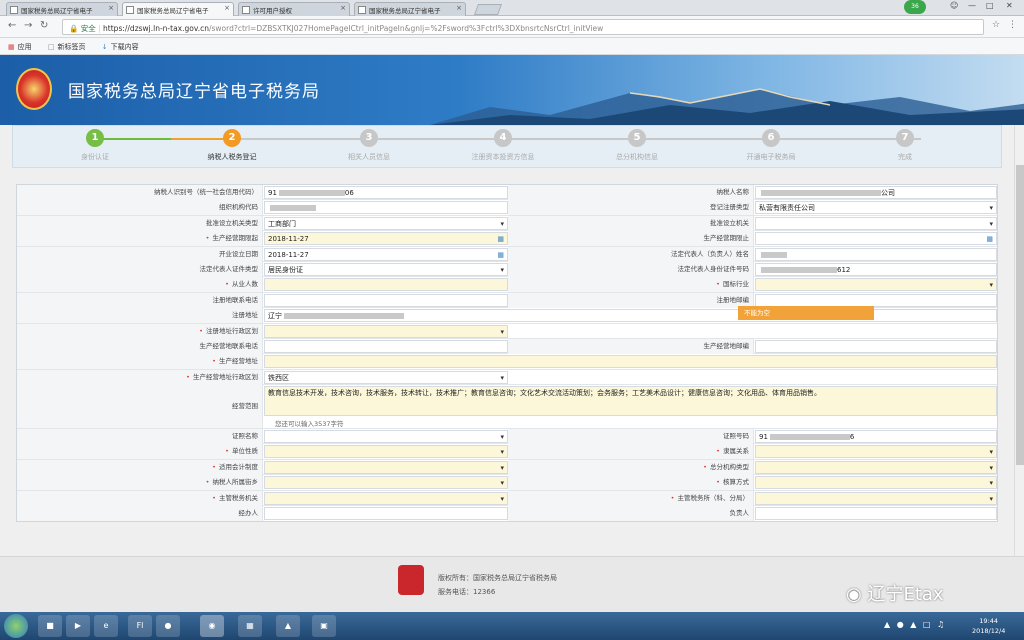  Describe the element at coordinates (631, 254) in the screenshot. I see `field-label: 法定代表人（负责人）姓名` at that location.